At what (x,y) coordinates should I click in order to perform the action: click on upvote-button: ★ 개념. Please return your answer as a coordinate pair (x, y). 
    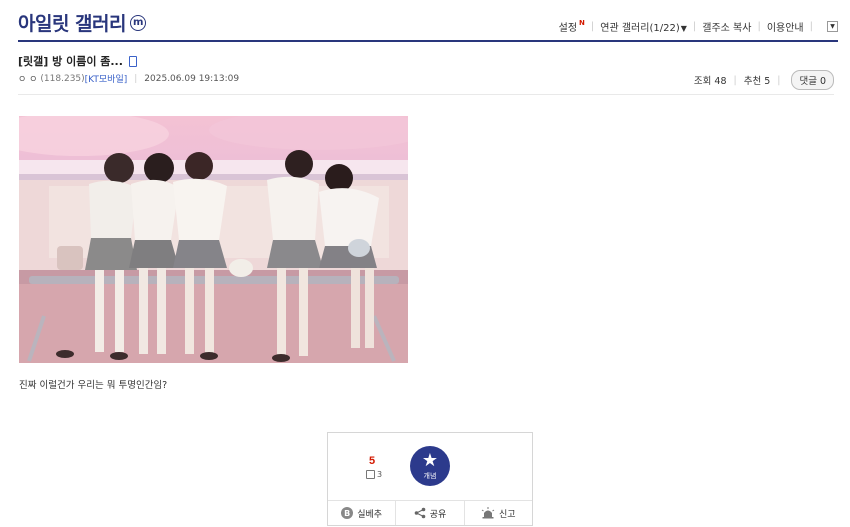
    Looking at the image, I should click on (430, 466).